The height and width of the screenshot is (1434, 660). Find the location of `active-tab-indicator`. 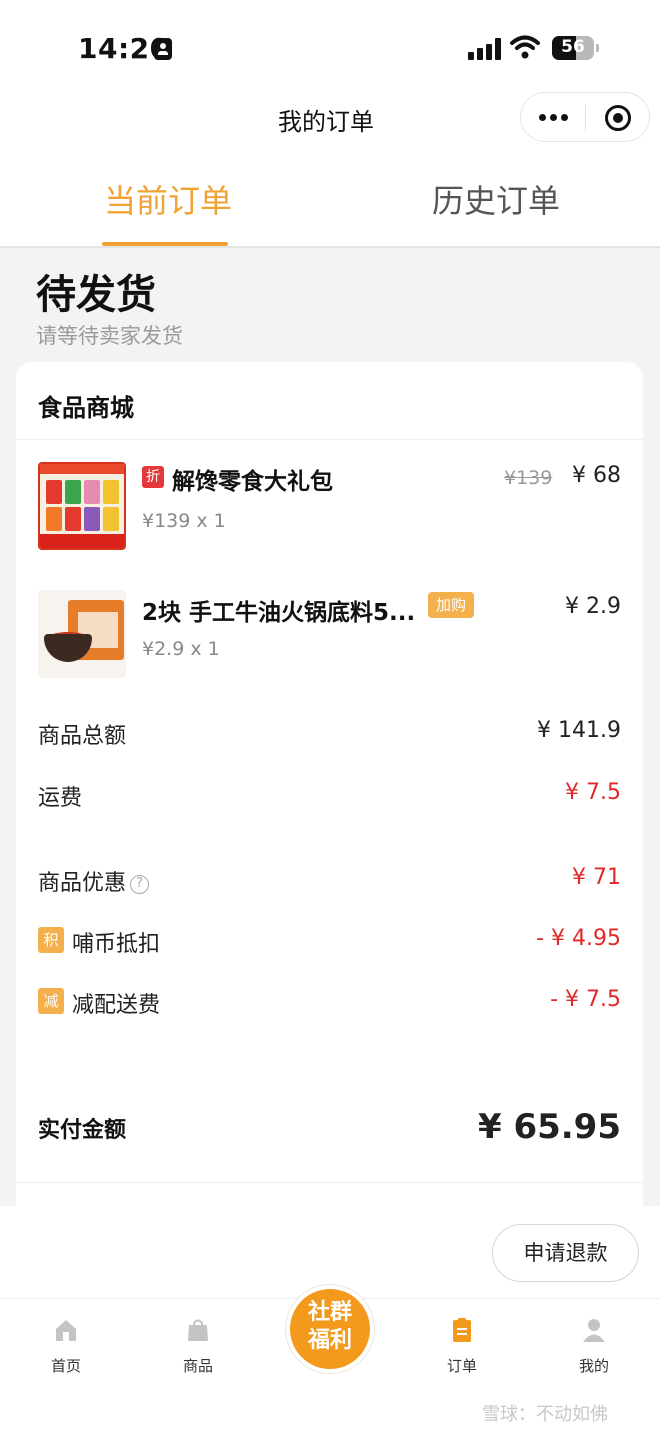

active-tab-indicator is located at coordinates (165, 244).